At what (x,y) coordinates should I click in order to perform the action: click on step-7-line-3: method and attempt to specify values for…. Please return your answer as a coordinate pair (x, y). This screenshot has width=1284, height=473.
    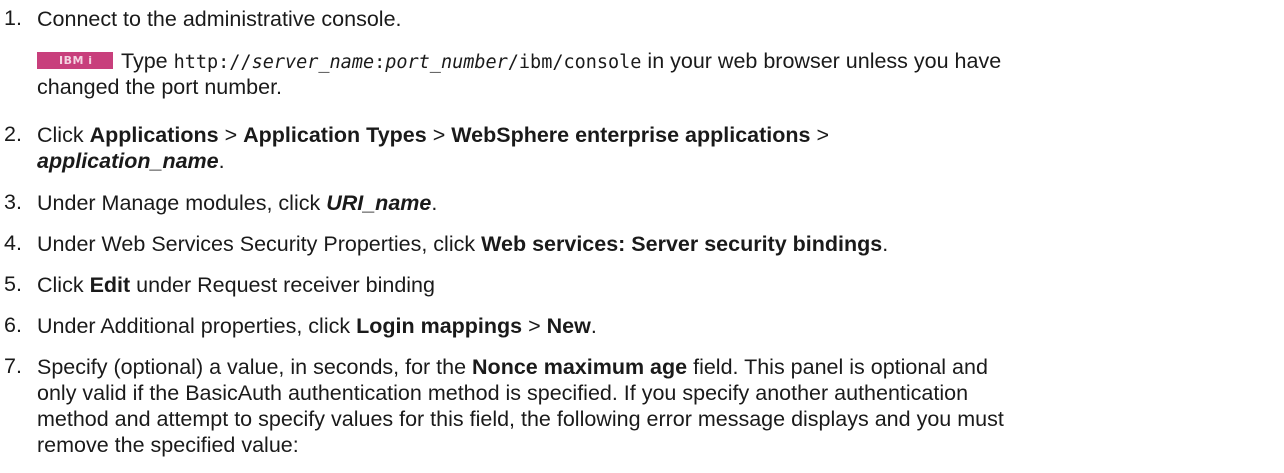
    Looking at the image, I should click on (520, 419).